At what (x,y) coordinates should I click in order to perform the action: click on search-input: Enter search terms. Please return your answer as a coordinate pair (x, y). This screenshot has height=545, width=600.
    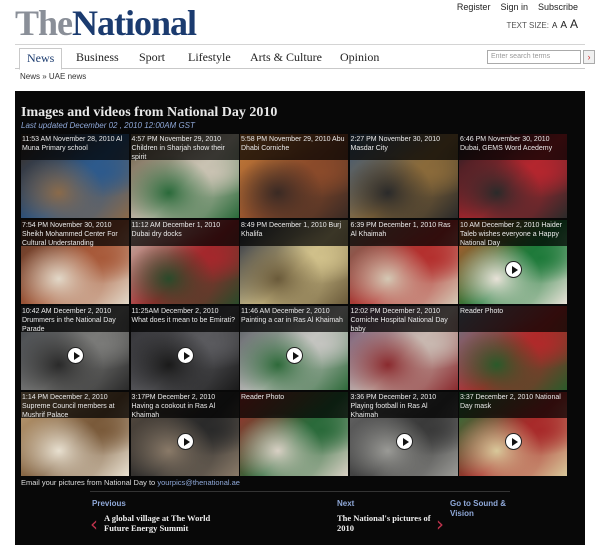
    Looking at the image, I should click on (534, 57).